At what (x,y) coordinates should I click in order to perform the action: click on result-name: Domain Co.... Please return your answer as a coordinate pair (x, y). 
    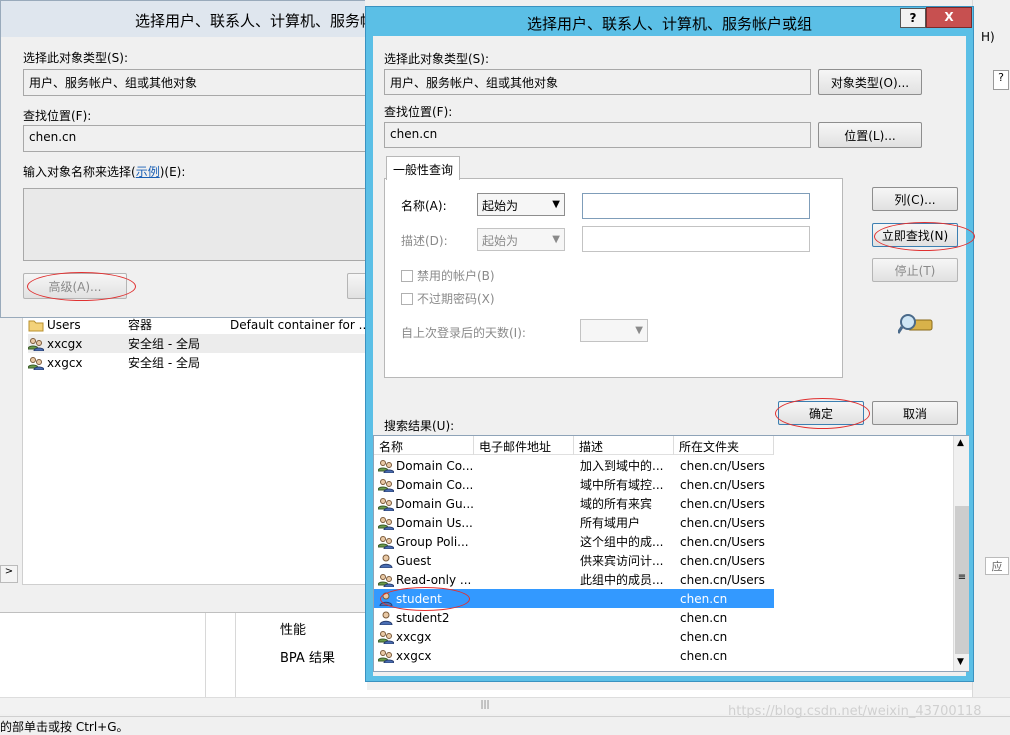
    Looking at the image, I should click on (435, 484).